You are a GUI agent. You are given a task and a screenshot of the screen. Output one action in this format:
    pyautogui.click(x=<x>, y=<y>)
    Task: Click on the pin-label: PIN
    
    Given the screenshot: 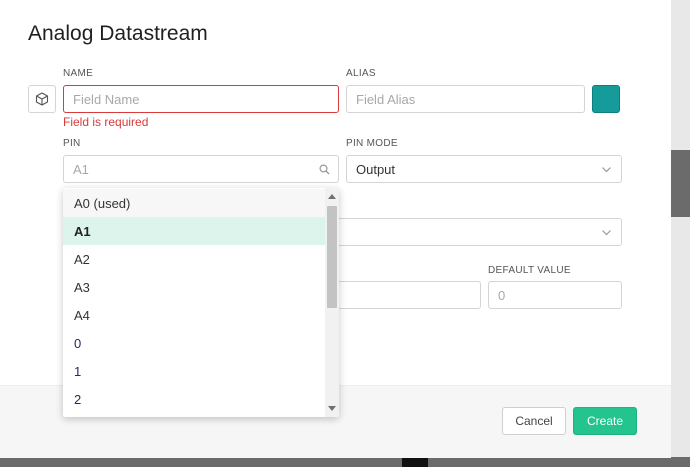 What is the action you would take?
    pyautogui.click(x=72, y=143)
    